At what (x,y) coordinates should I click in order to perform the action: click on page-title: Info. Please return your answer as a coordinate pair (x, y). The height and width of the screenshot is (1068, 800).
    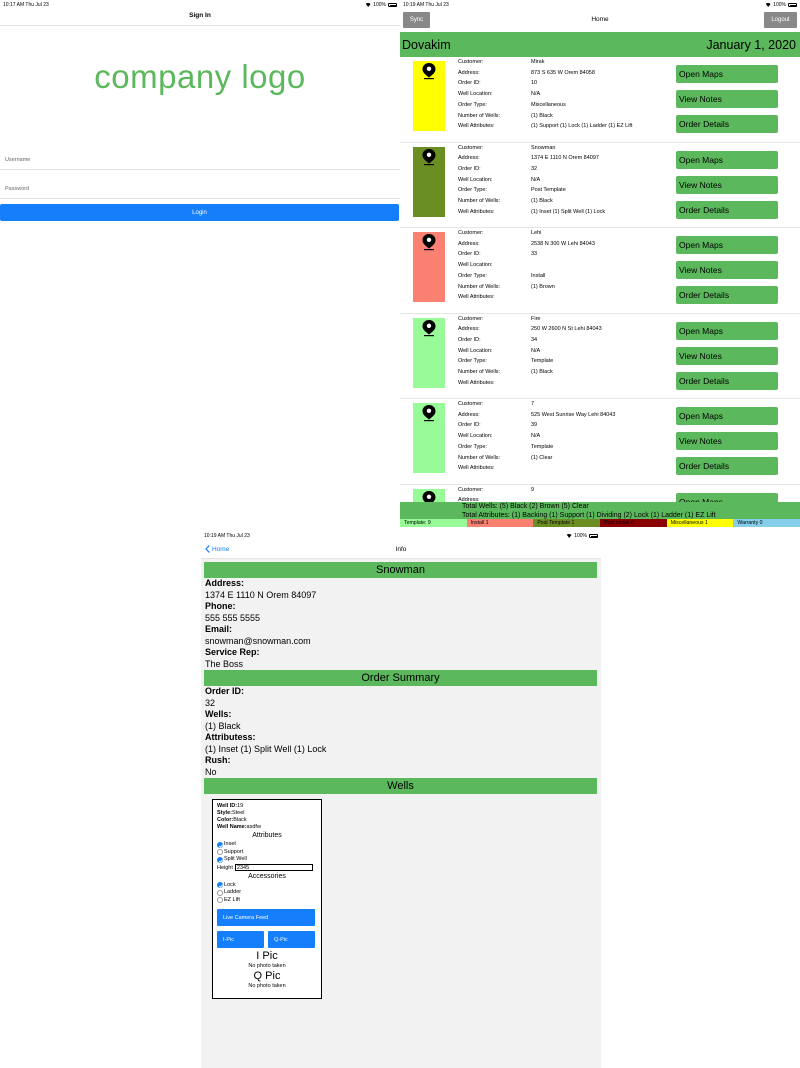
    Looking at the image, I should click on (401, 549).